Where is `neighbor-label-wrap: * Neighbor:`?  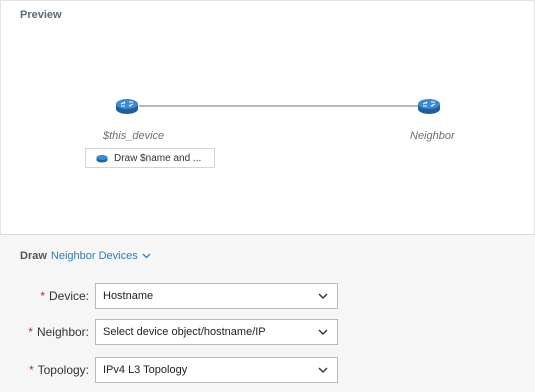 neighbor-label-wrap: * Neighbor: is located at coordinates (58, 332).